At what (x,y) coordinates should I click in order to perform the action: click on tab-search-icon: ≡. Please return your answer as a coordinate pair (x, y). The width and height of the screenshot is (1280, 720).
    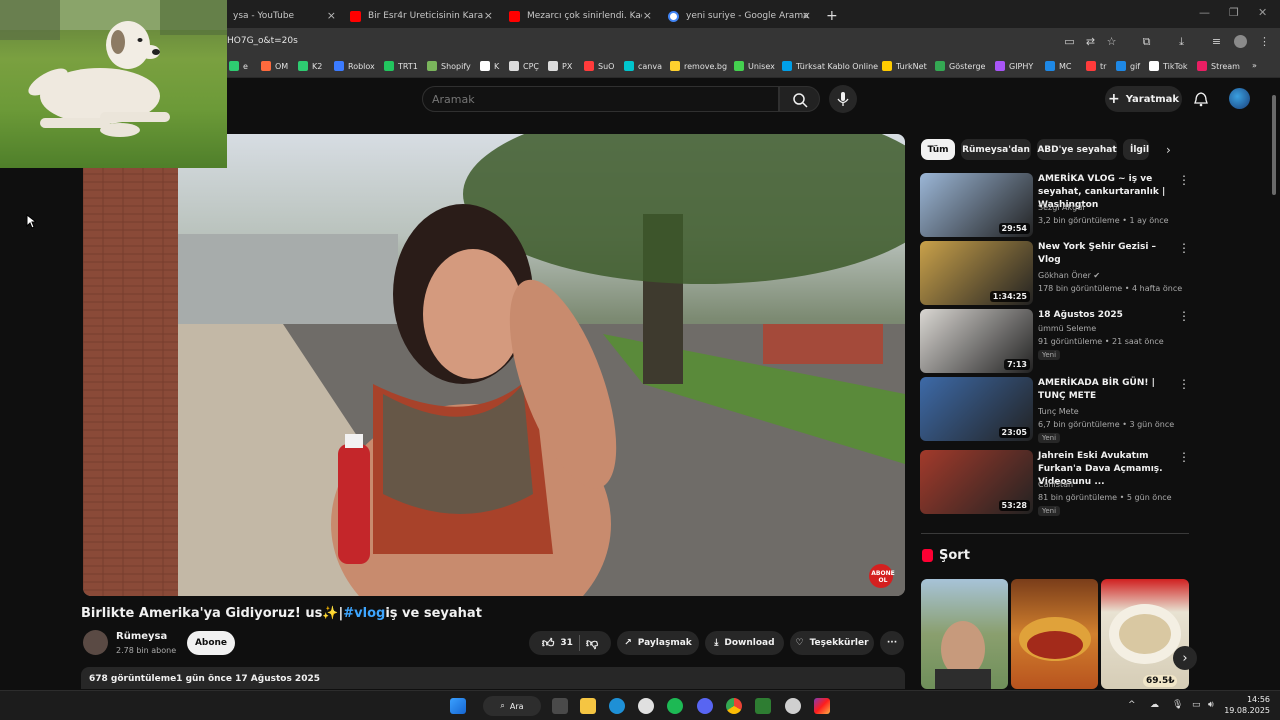
    Looking at the image, I should click on (1216, 41).